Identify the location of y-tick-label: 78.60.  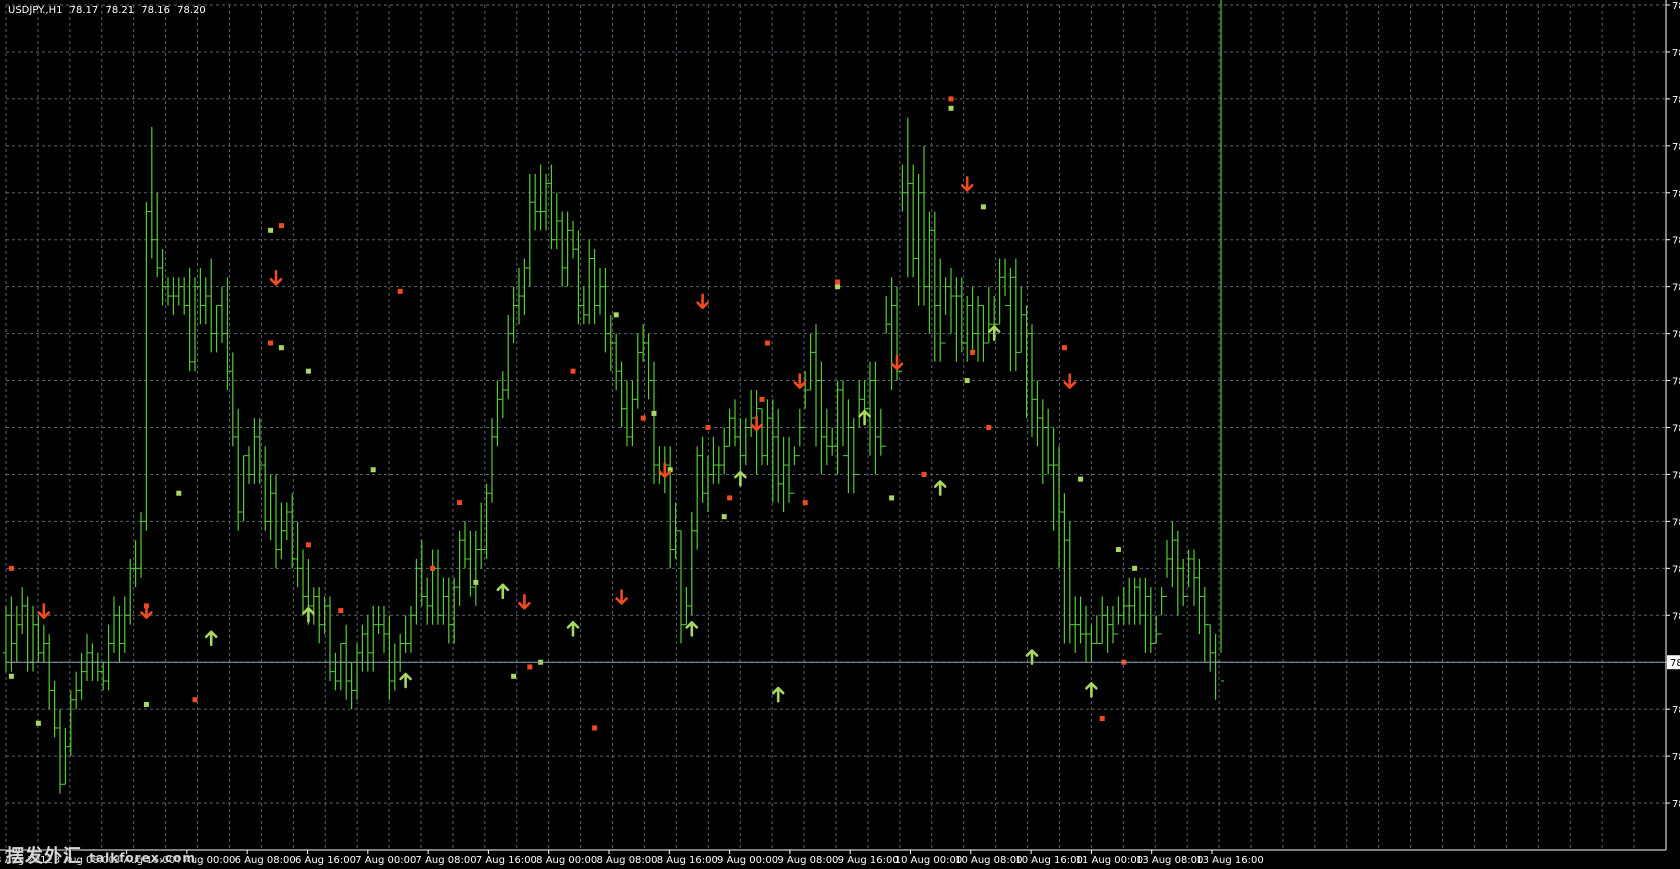
(1676, 288).